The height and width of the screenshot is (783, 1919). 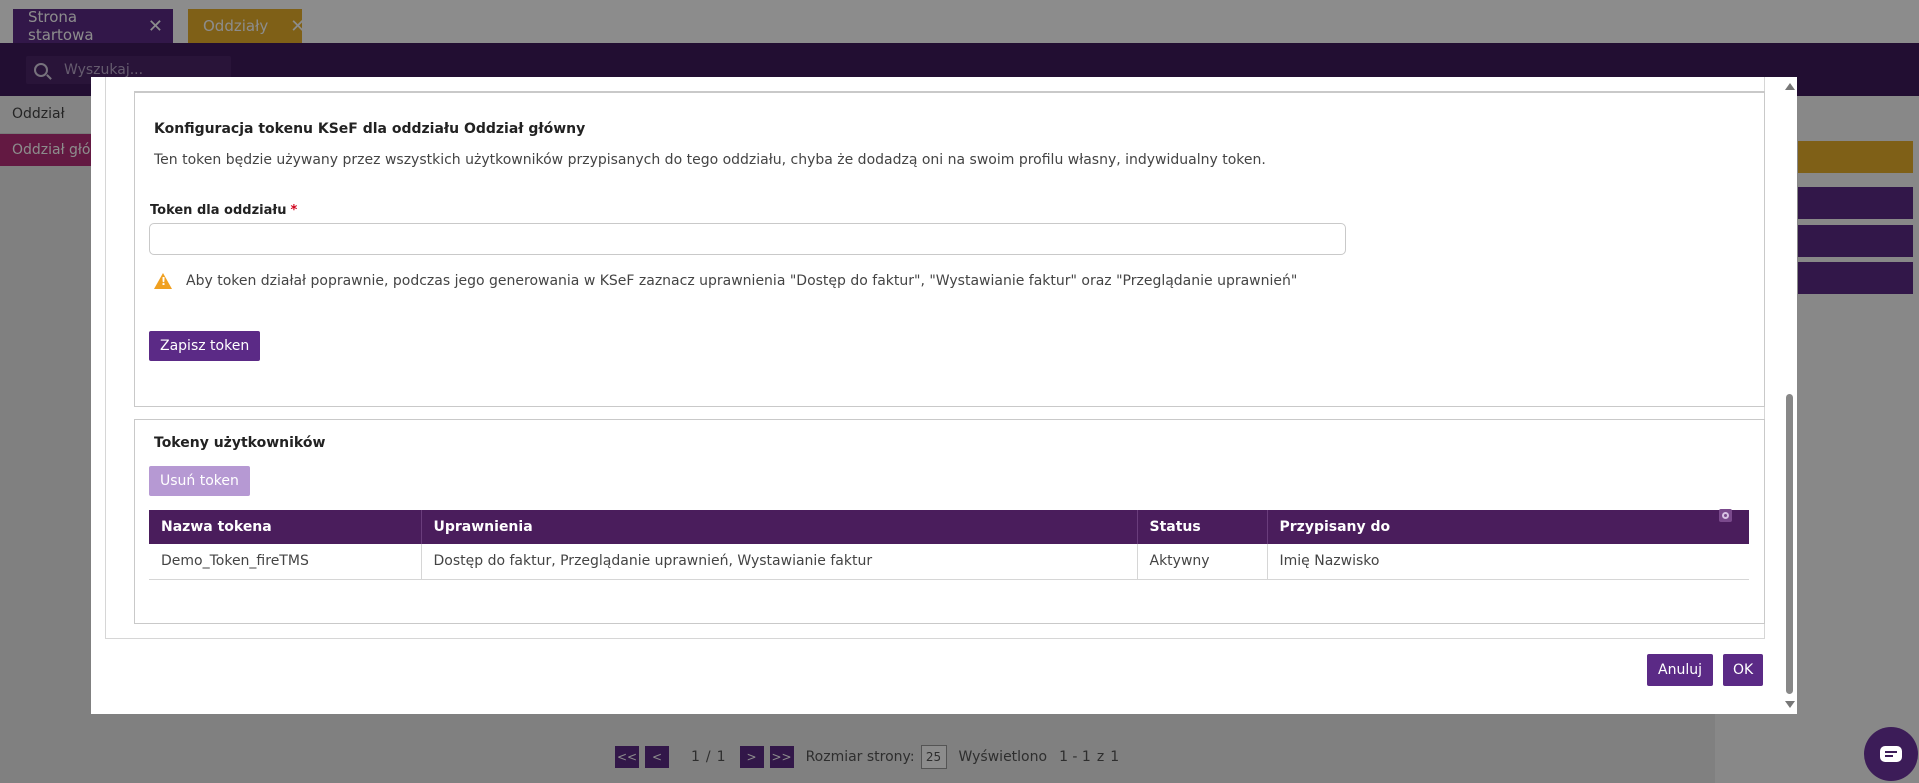 I want to click on token-field-label-text: Token dla oddziału, so click(x=218, y=210).